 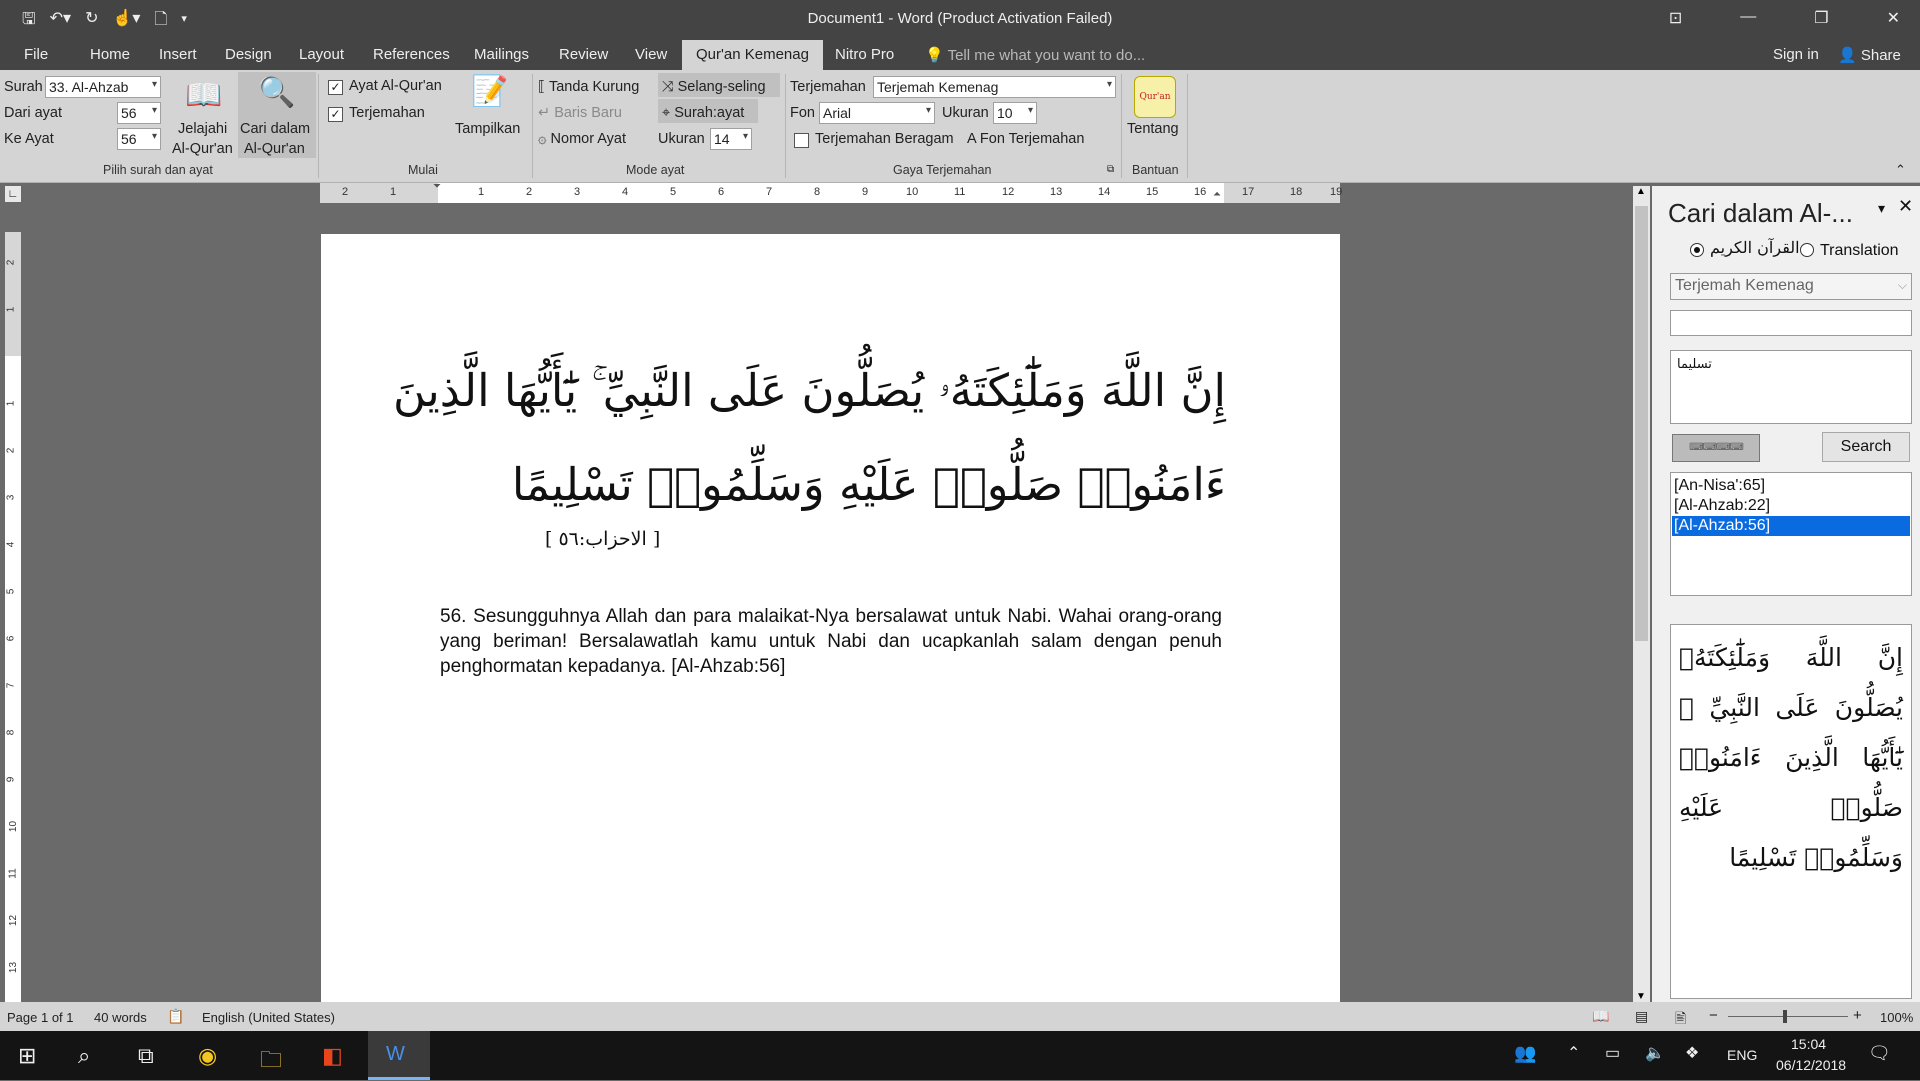 What do you see at coordinates (588, 87) in the screenshot?
I see `tanda-kurung-button: ⟦ Tanda Kurung` at bounding box center [588, 87].